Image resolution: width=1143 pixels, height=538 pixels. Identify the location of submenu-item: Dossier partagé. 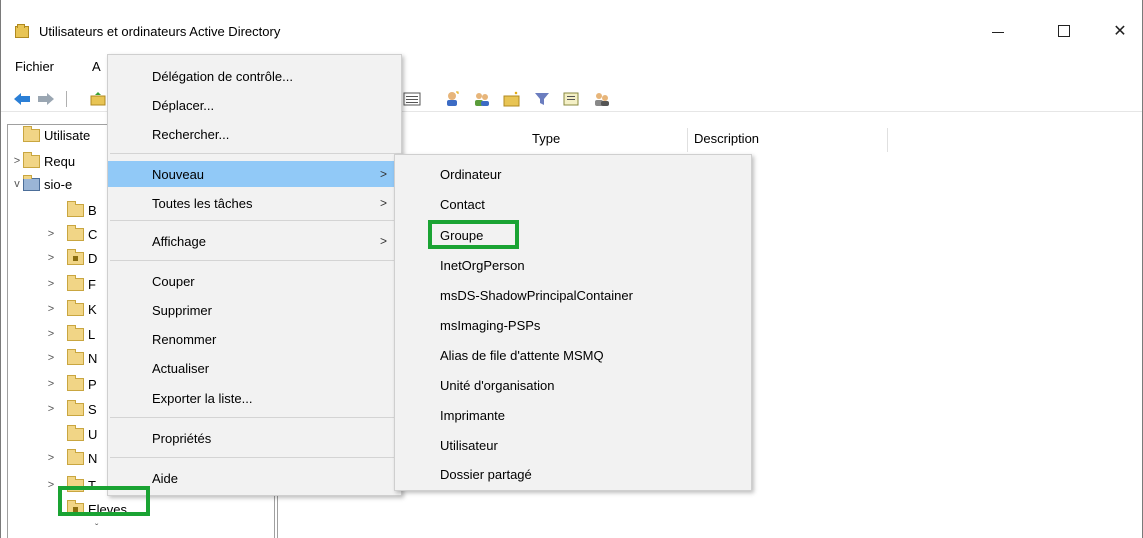
(573, 474).